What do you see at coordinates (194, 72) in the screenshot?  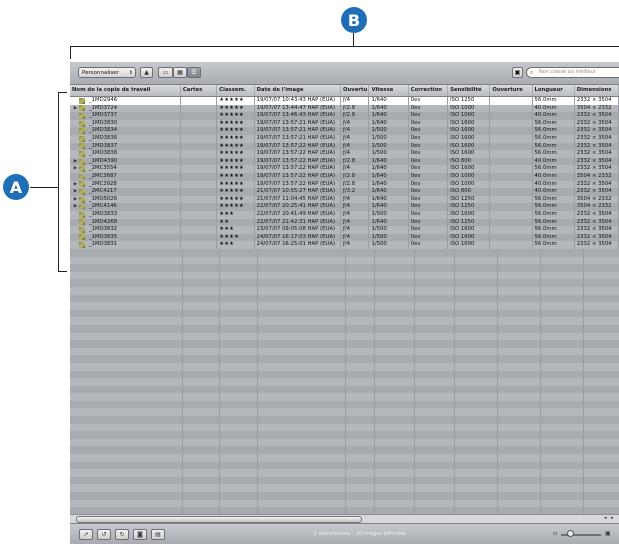 I see `list-view-icon: ☰` at bounding box center [194, 72].